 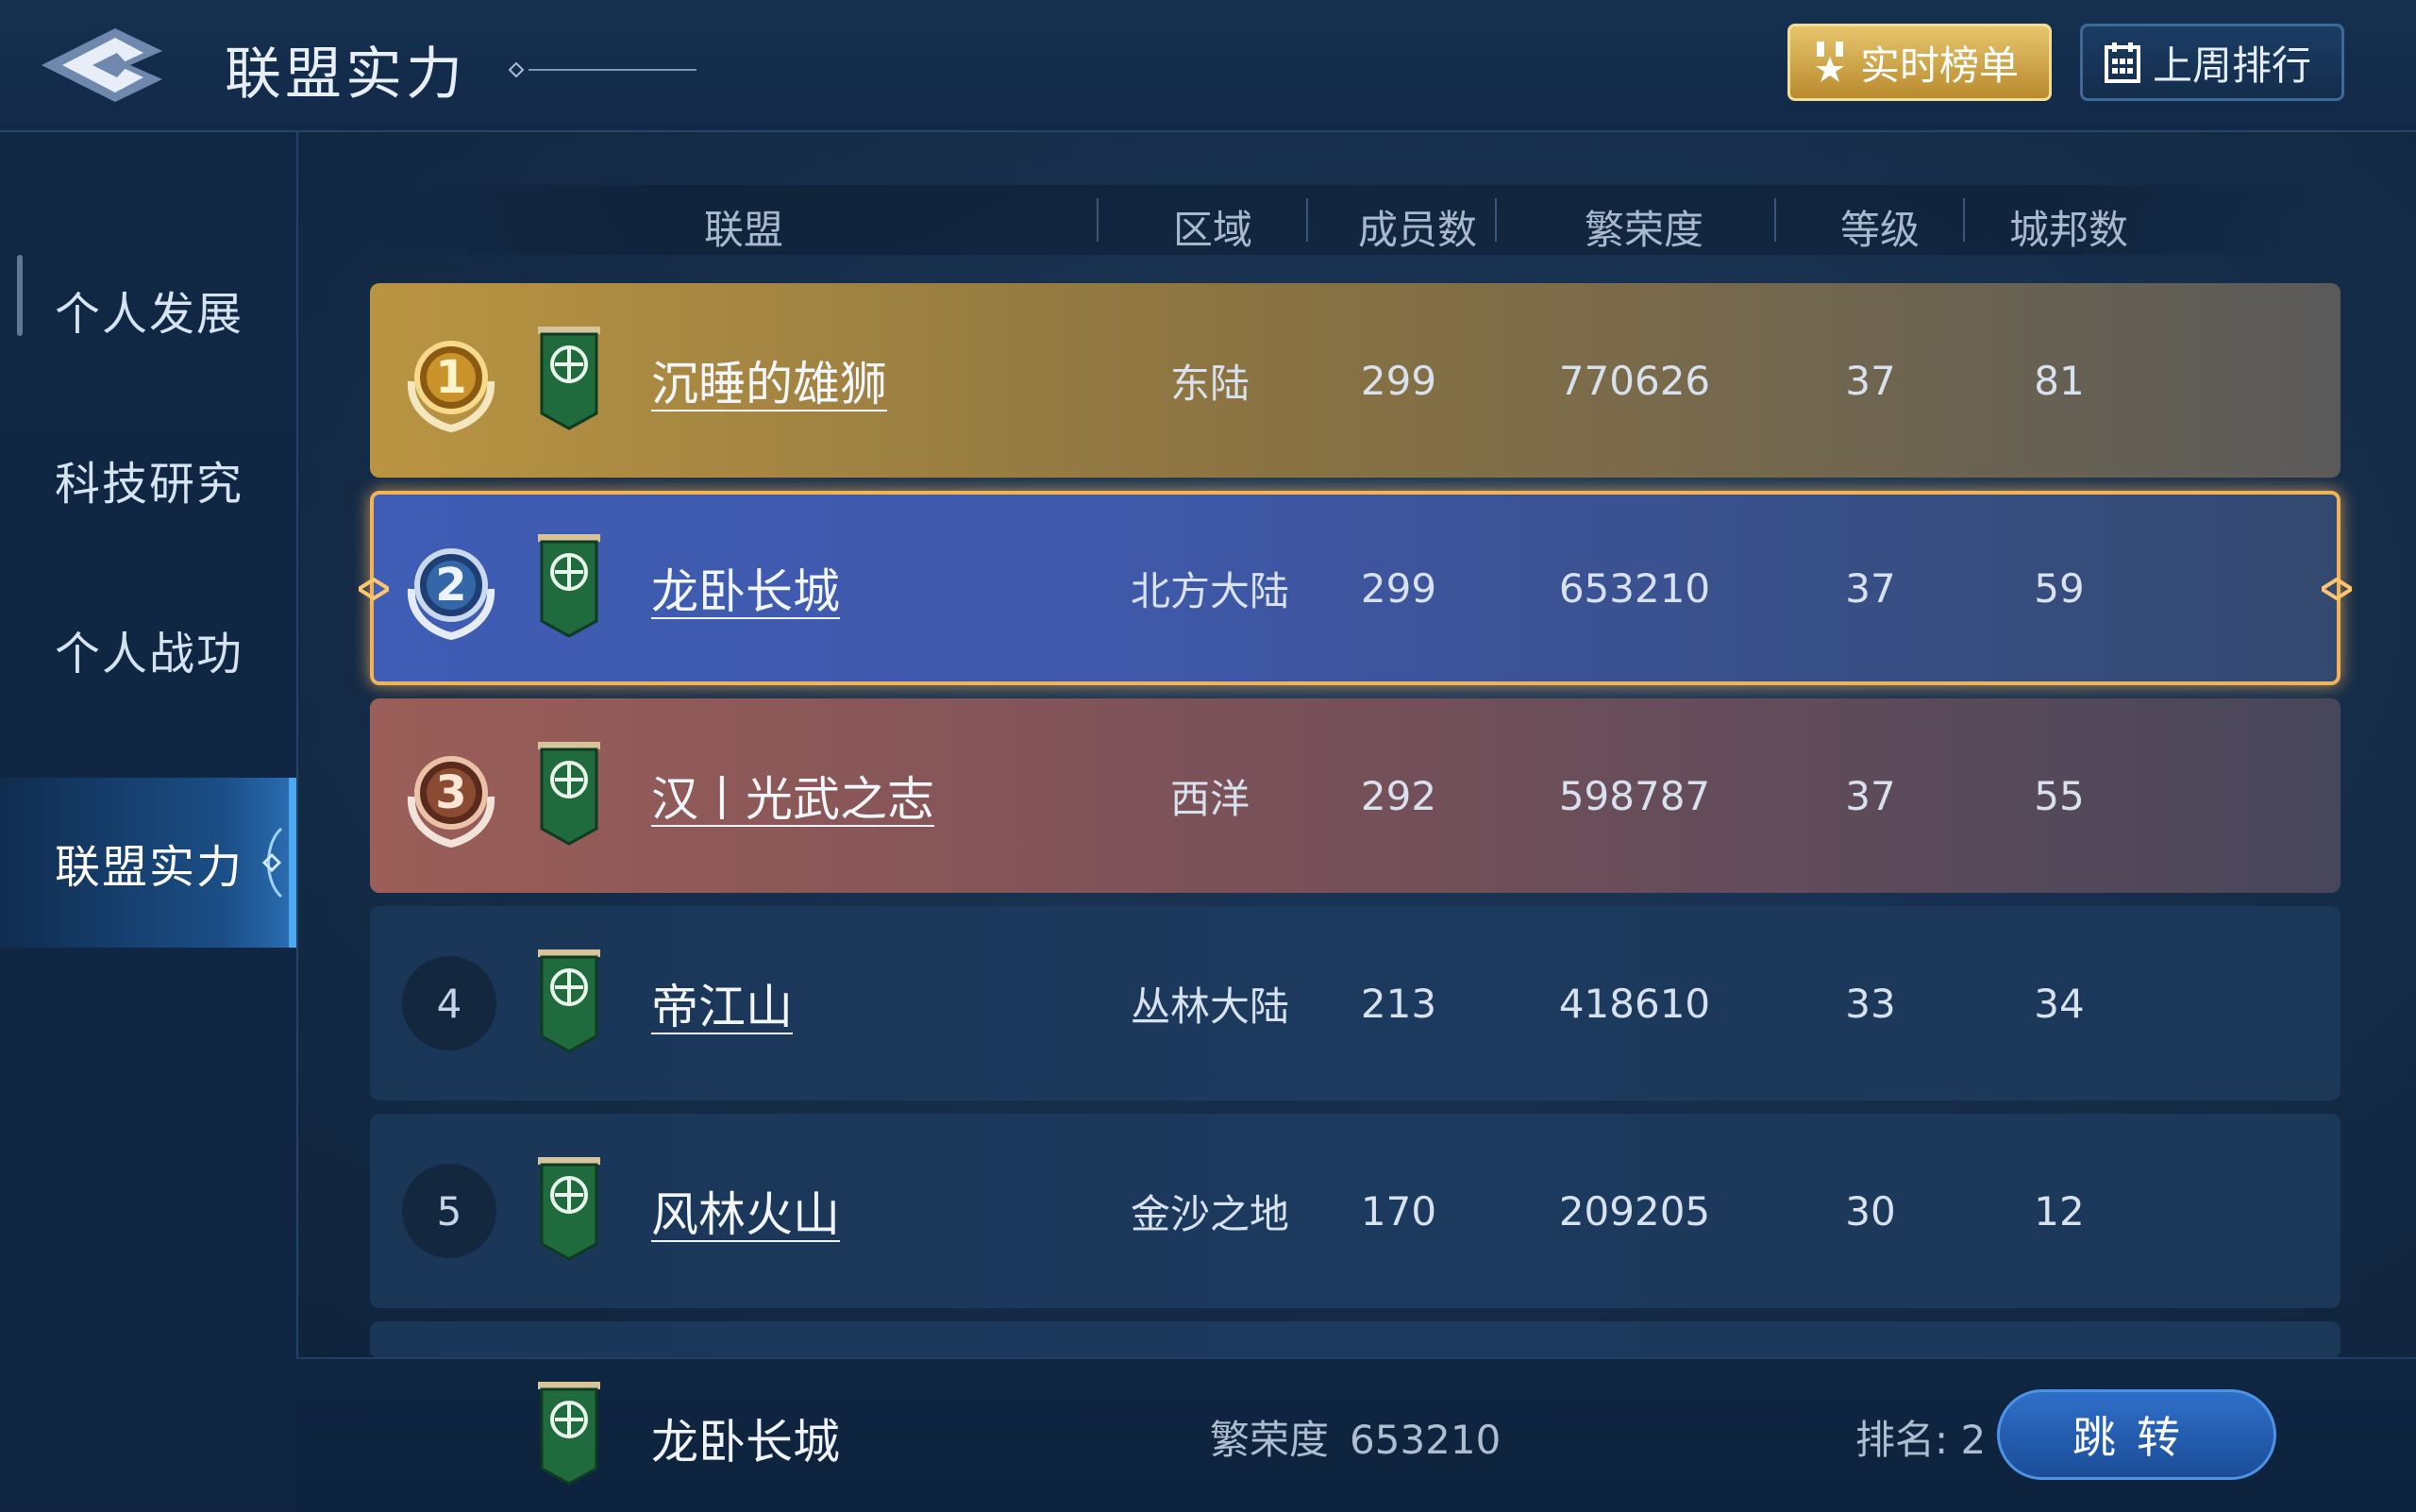 I want to click on rank-medal-gold-icon: 1, so click(x=452, y=381).